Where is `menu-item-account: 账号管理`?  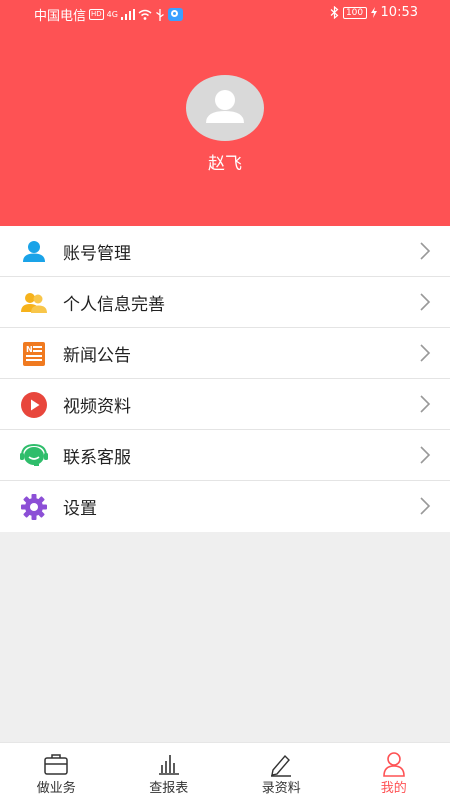 menu-item-account: 账号管理 is located at coordinates (225, 251).